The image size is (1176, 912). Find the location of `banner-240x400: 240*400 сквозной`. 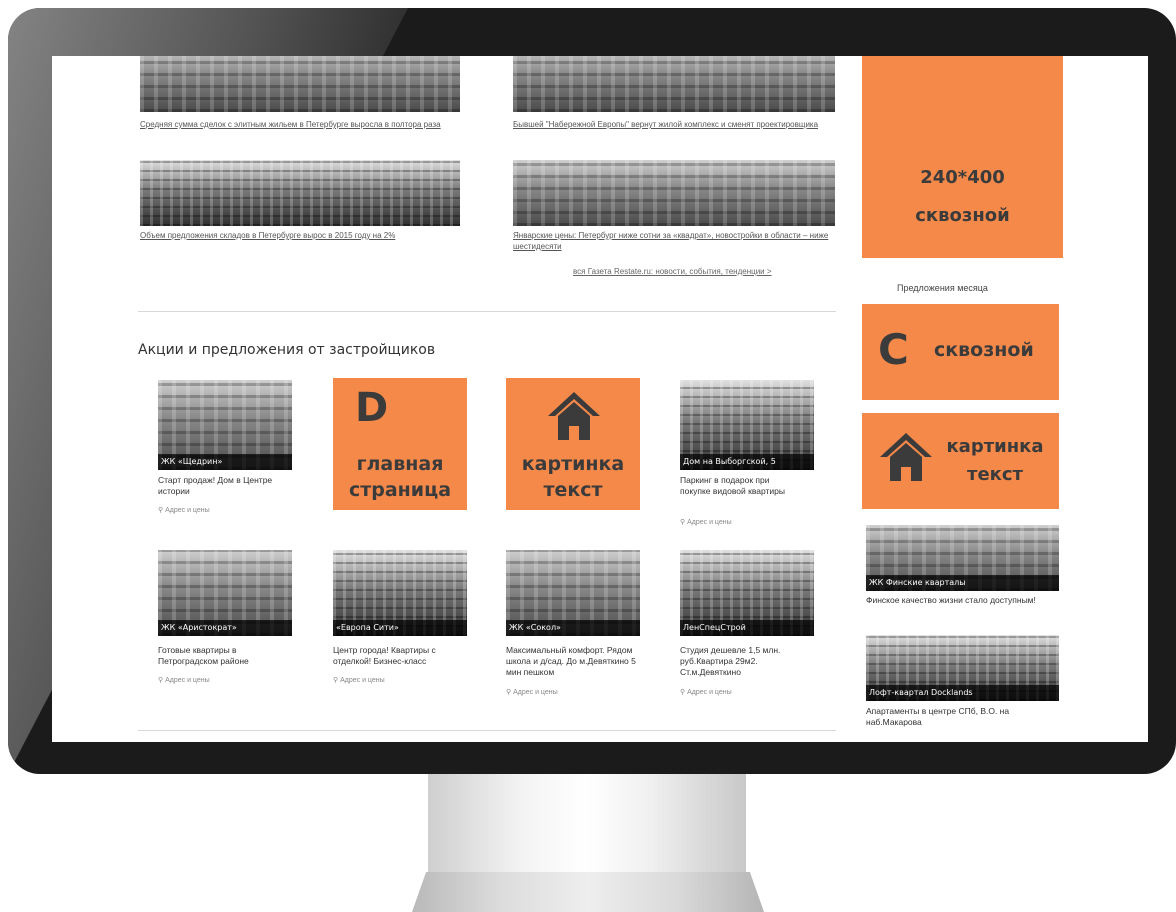

banner-240x400: 240*400 сквозной is located at coordinates (962, 157).